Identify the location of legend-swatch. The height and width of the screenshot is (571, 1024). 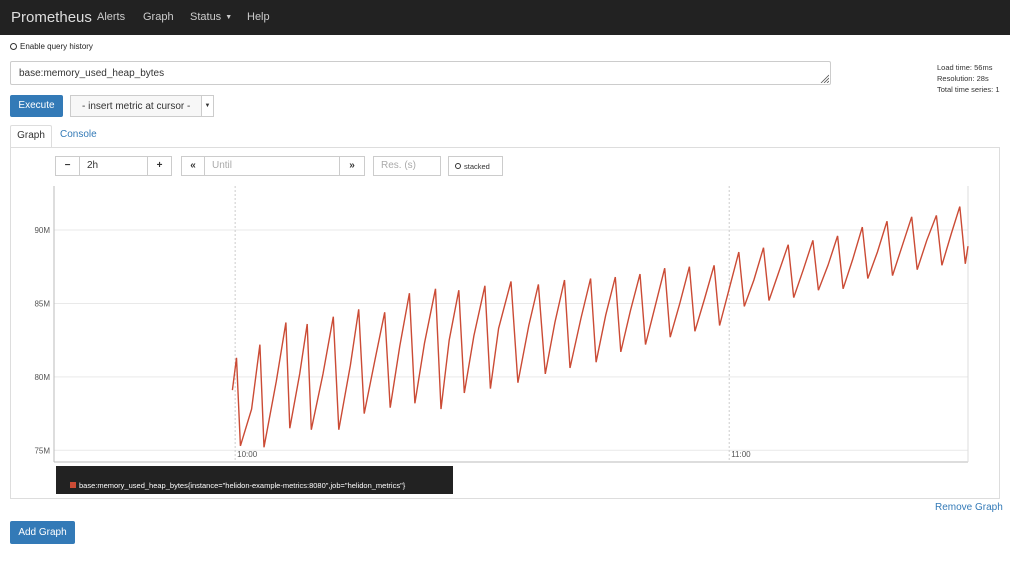
(73, 485).